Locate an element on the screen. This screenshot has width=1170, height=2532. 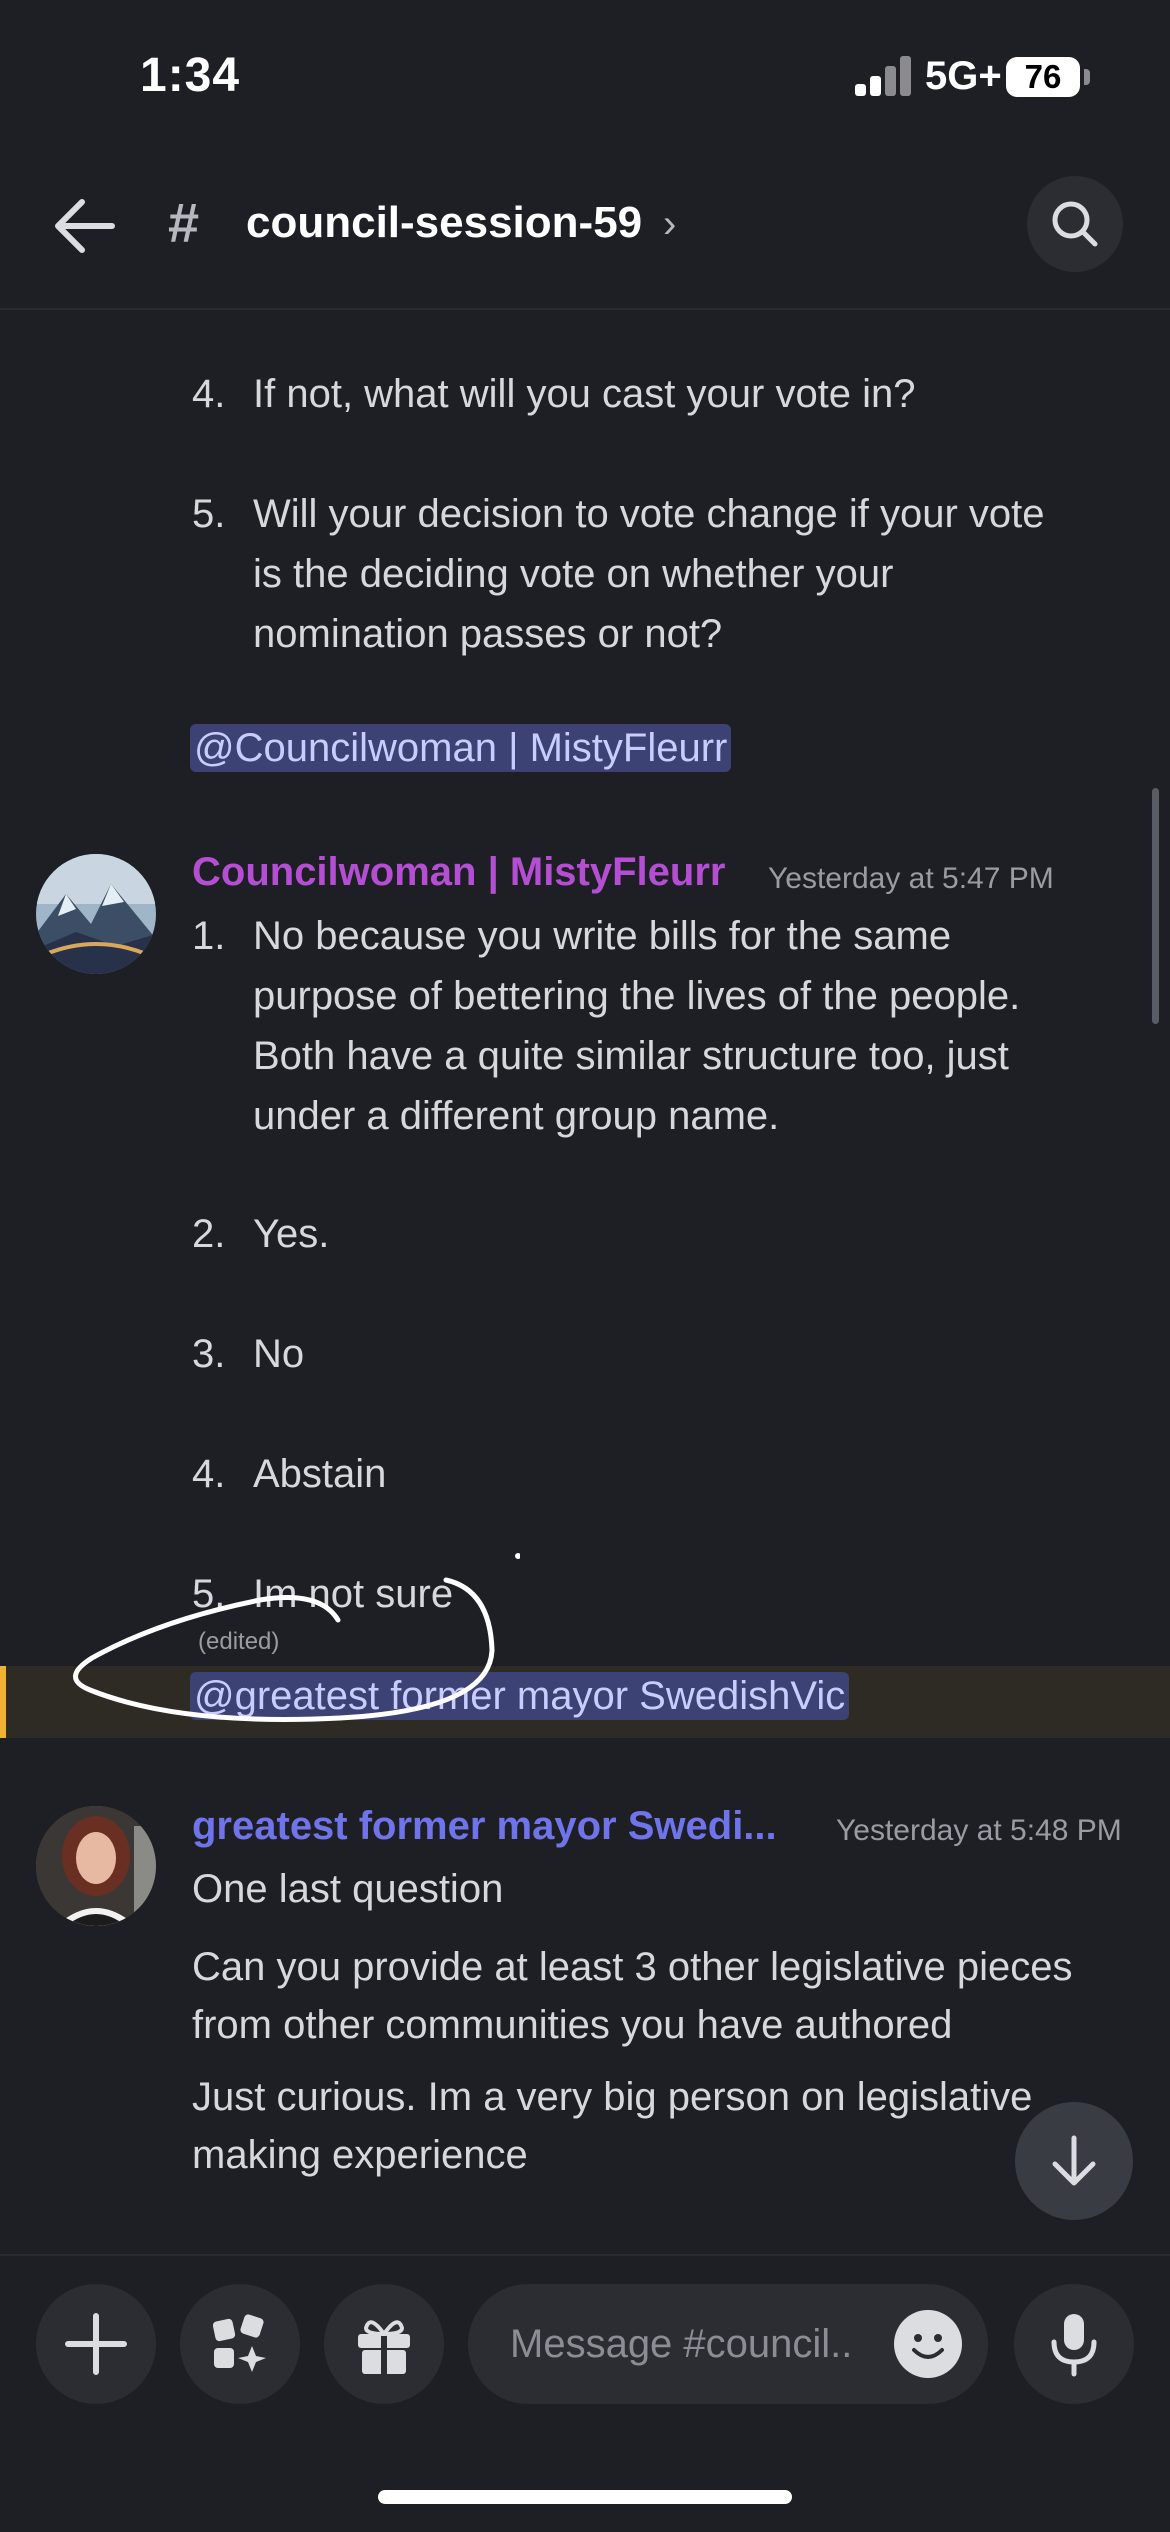
message-input: Message #council.. is located at coordinates (728, 2344).